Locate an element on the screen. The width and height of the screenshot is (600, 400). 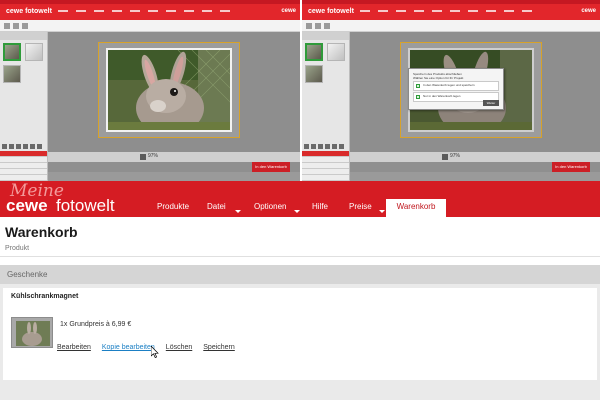
dialog-option-1: In den Warenkorb legen und speichern is located at coordinates (456, 86).